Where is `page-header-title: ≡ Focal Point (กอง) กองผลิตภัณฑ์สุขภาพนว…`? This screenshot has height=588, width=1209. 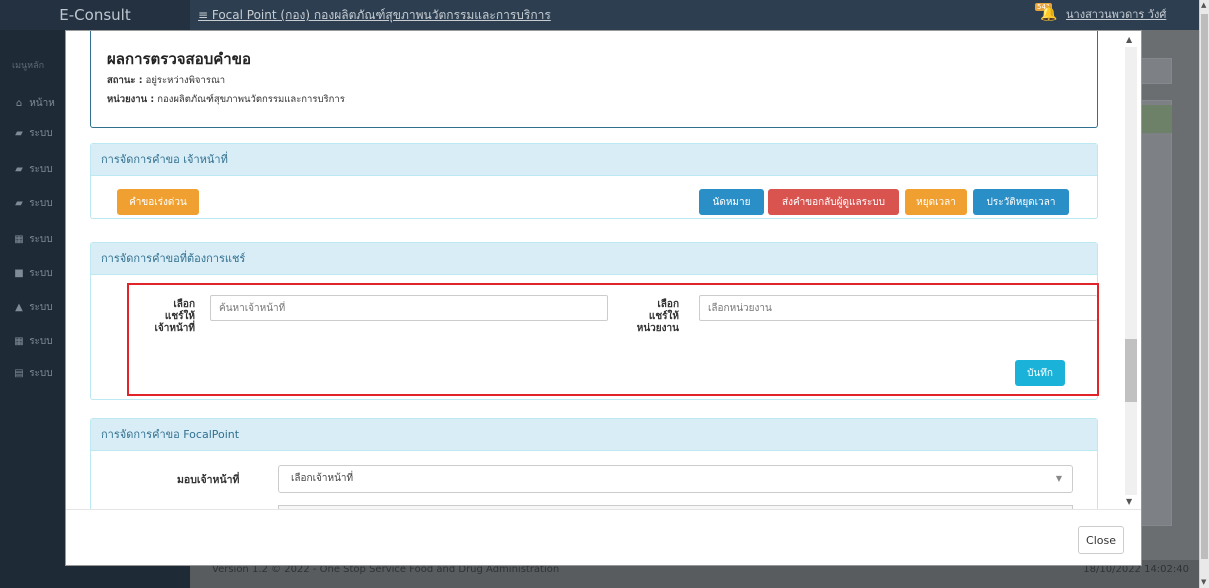 page-header-title: ≡ Focal Point (กอง) กองผลิตภัณฑ์สุขภาพนว… is located at coordinates (374, 15).